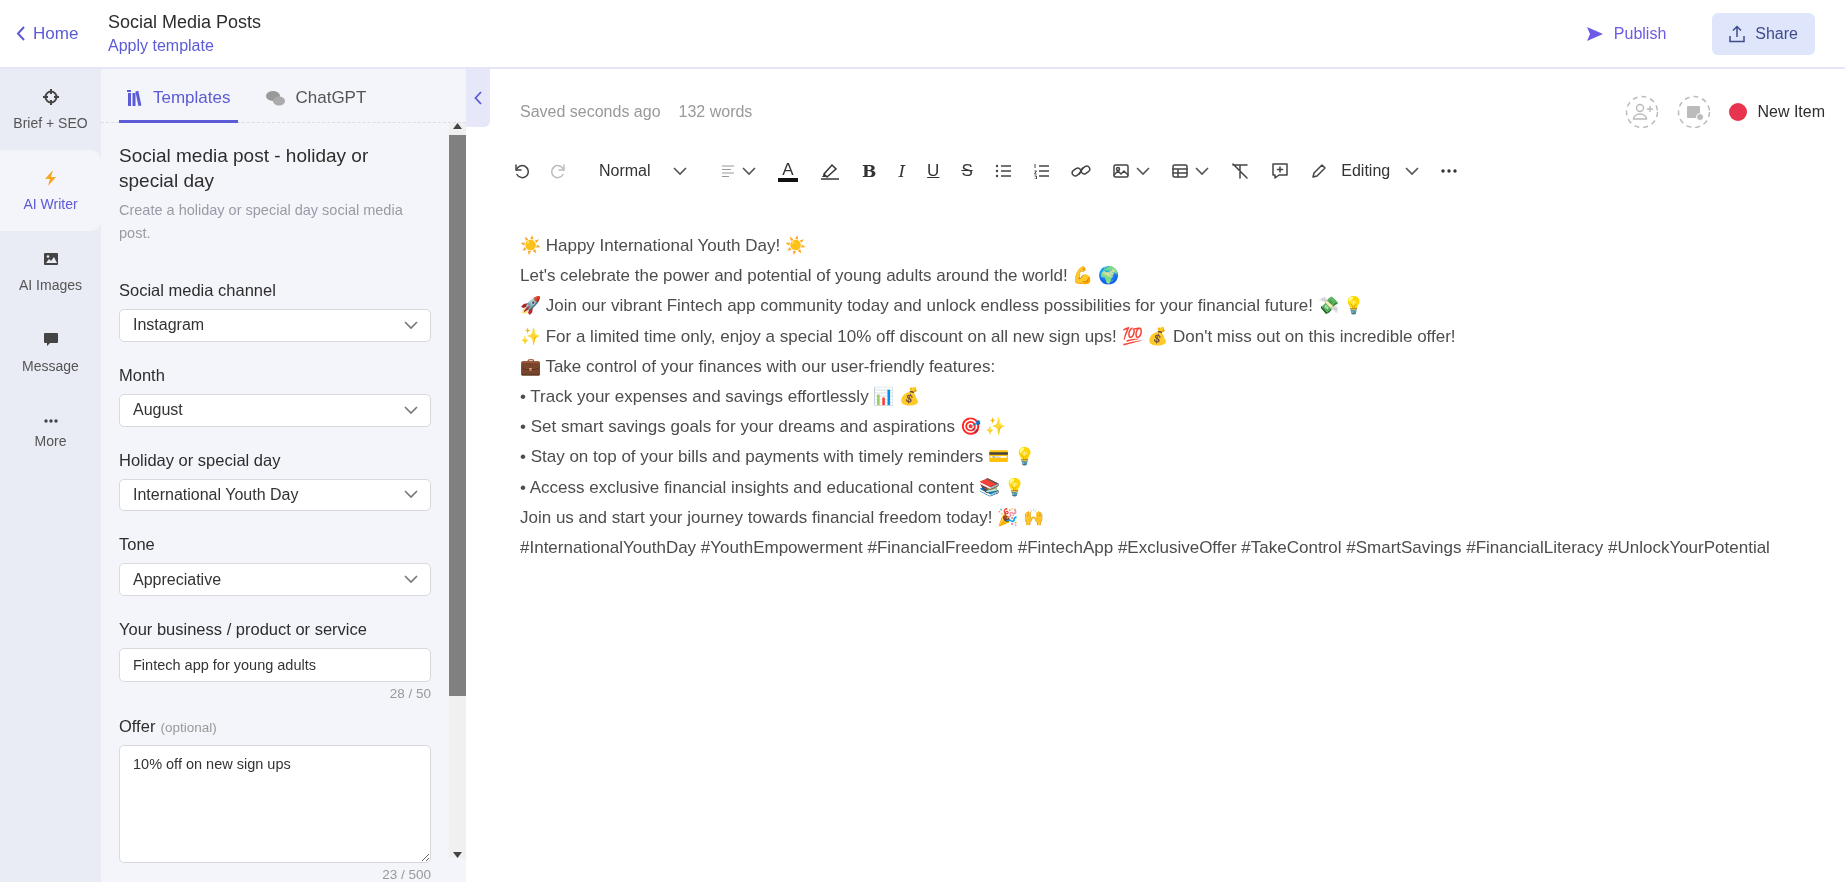  Describe the element at coordinates (410, 693) in the screenshot. I see `character-counter: 28 / 50` at that location.